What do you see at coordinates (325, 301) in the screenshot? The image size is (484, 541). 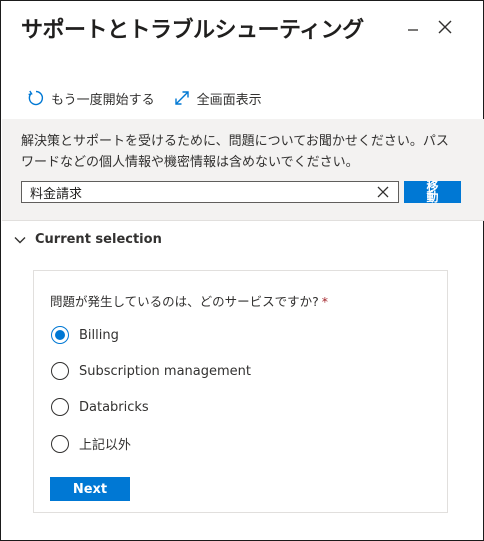 I see `required-marker: *` at bounding box center [325, 301].